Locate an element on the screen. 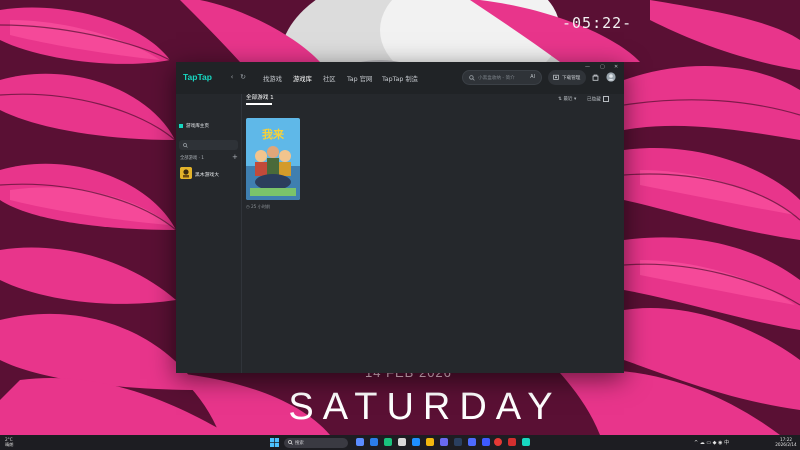 This screenshot has width=800, height=450. taskbar-clock: 17:22 2026/2/14 is located at coordinates (786, 442).